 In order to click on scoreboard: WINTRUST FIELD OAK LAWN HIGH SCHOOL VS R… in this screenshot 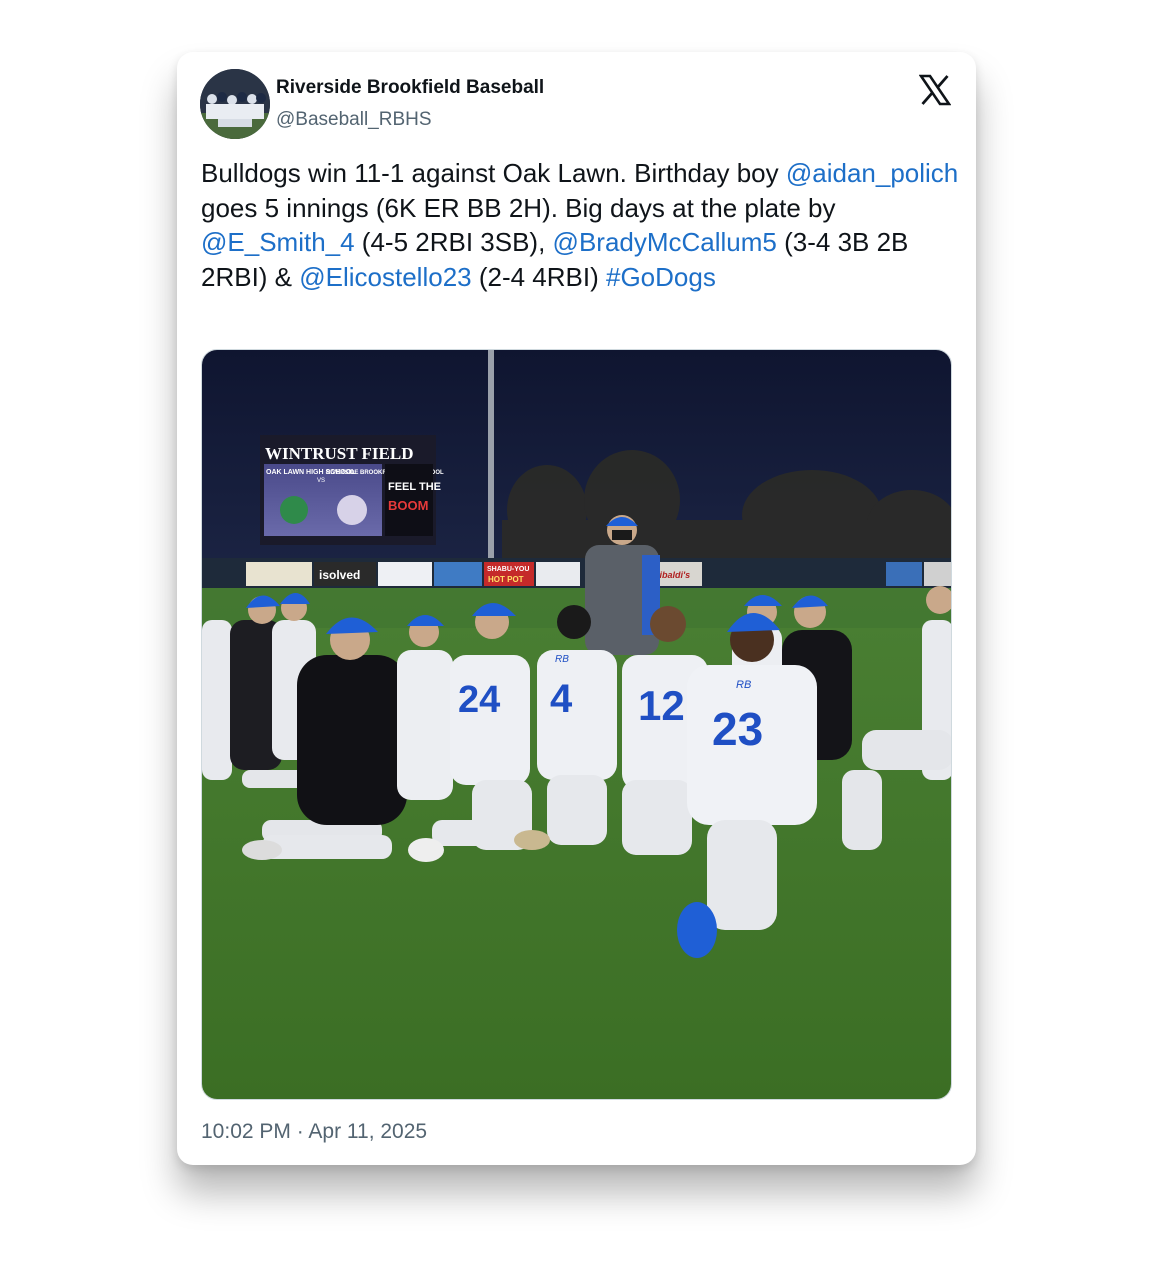, I will do `click(352, 490)`.